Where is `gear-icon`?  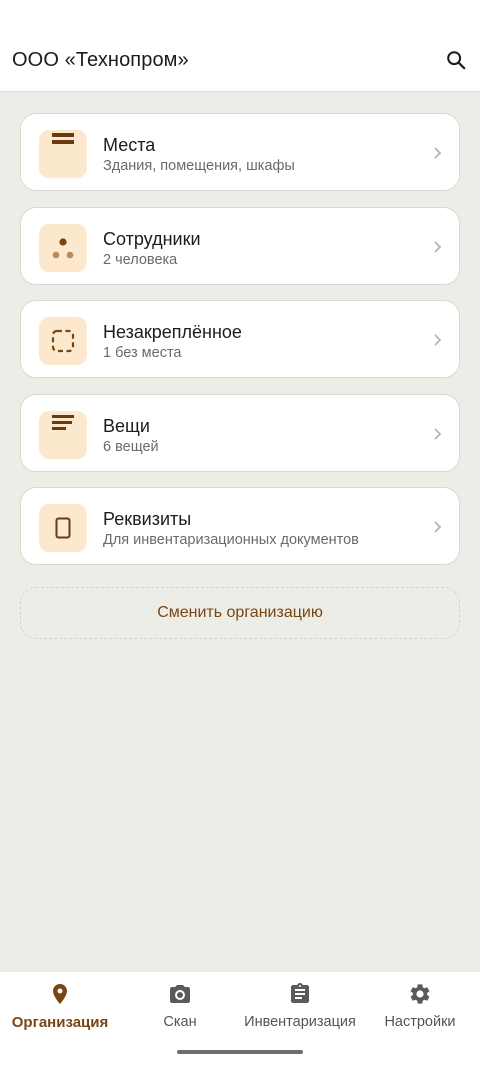
gear-icon is located at coordinates (420, 994).